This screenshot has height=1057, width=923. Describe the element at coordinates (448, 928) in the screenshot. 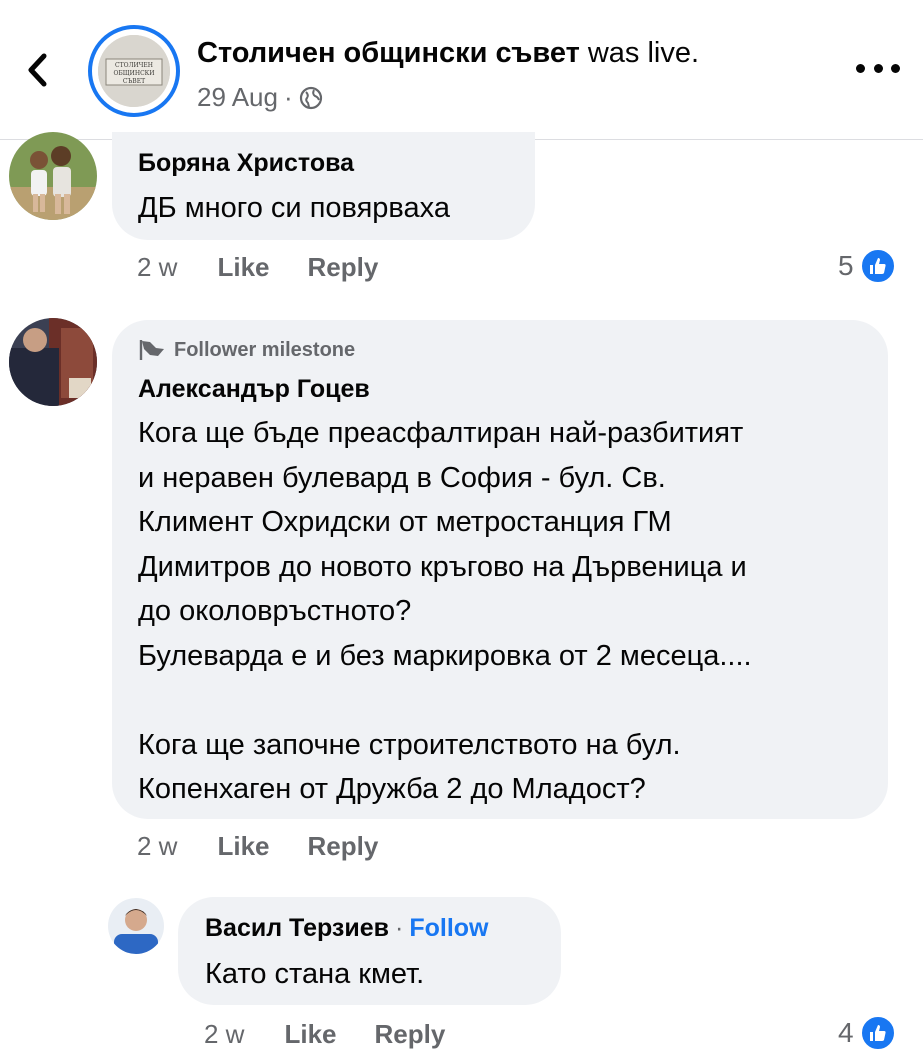

I see `follow-button: Follow` at that location.